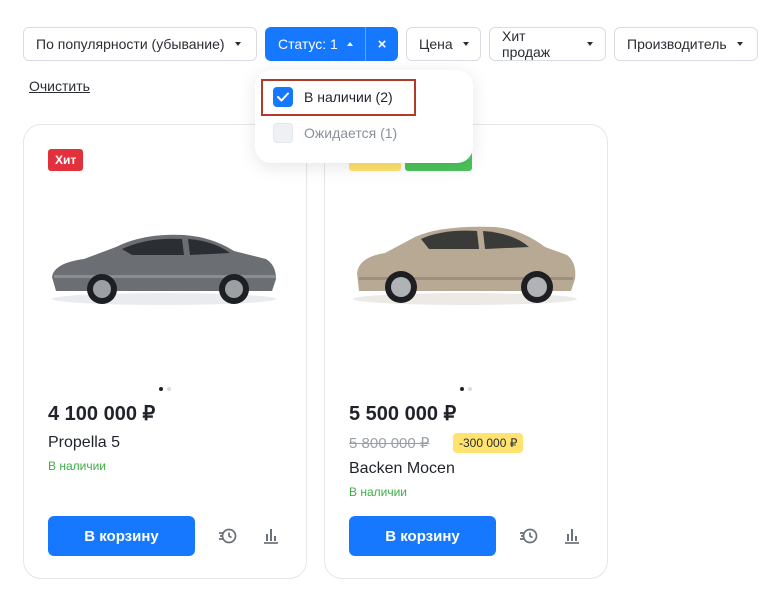 This screenshot has height=606, width=761. What do you see at coordinates (488, 443) in the screenshot?
I see `discount-badge: -300 000 ₽` at bounding box center [488, 443].